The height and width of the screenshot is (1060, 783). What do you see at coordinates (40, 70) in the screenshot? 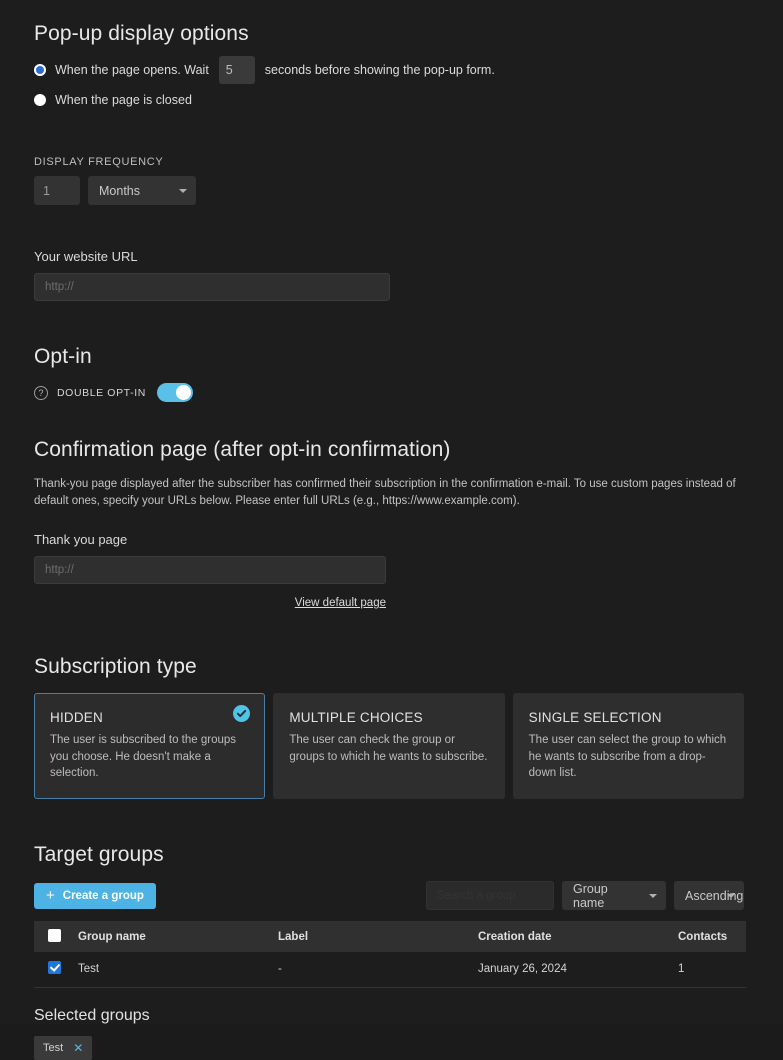
I see `radio-page-opens-icon` at bounding box center [40, 70].